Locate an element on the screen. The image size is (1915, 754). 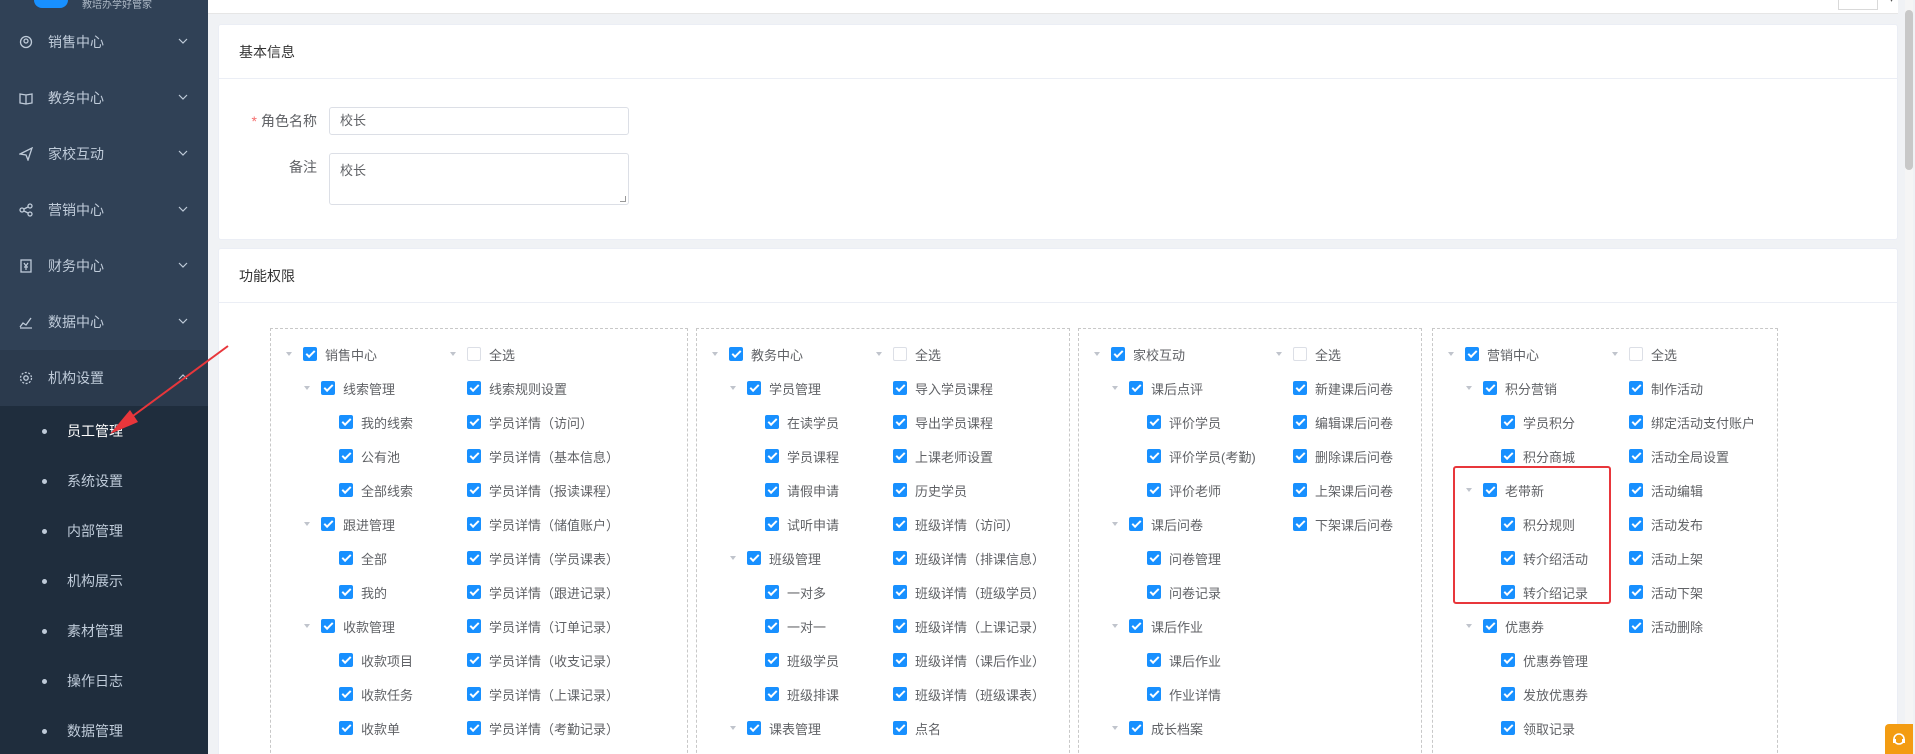
permission-item: 班级详情（排课信息） is located at coordinates (960, 558).